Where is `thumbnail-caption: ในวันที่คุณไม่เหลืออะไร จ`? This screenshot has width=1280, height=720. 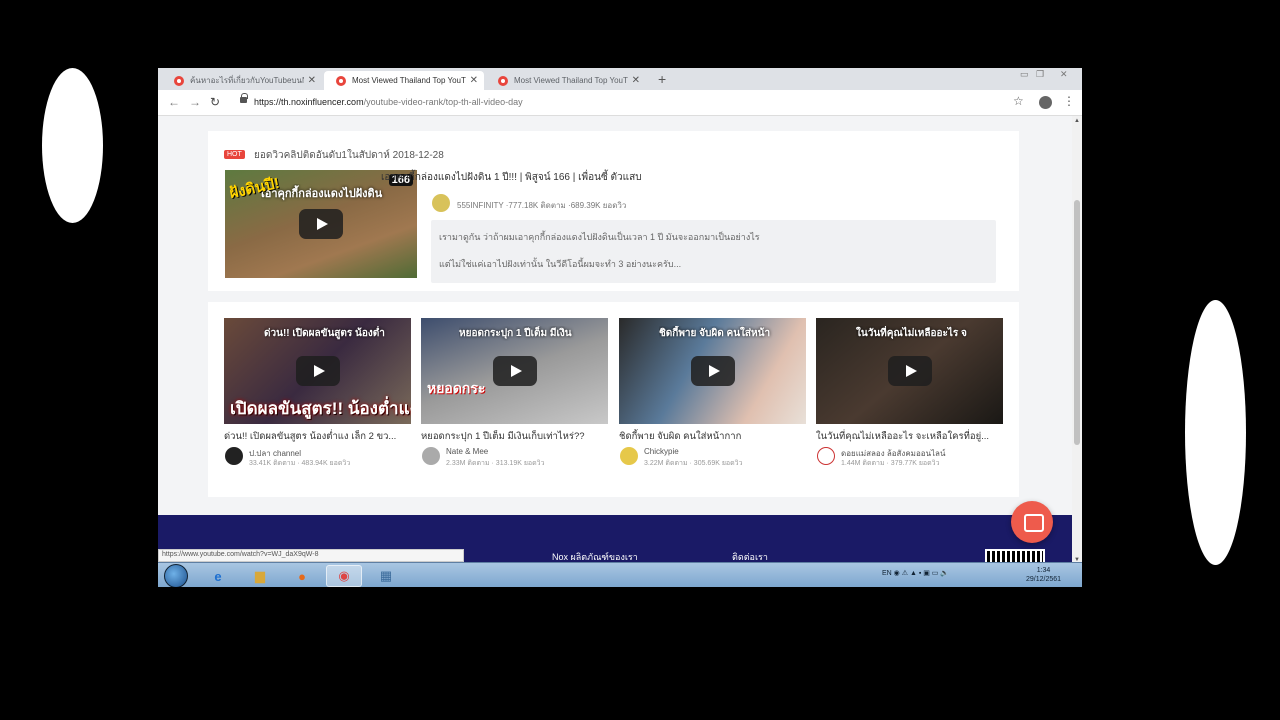
thumbnail-caption: ในวันที่คุณไม่เหลืออะไร จ is located at coordinates (911, 333).